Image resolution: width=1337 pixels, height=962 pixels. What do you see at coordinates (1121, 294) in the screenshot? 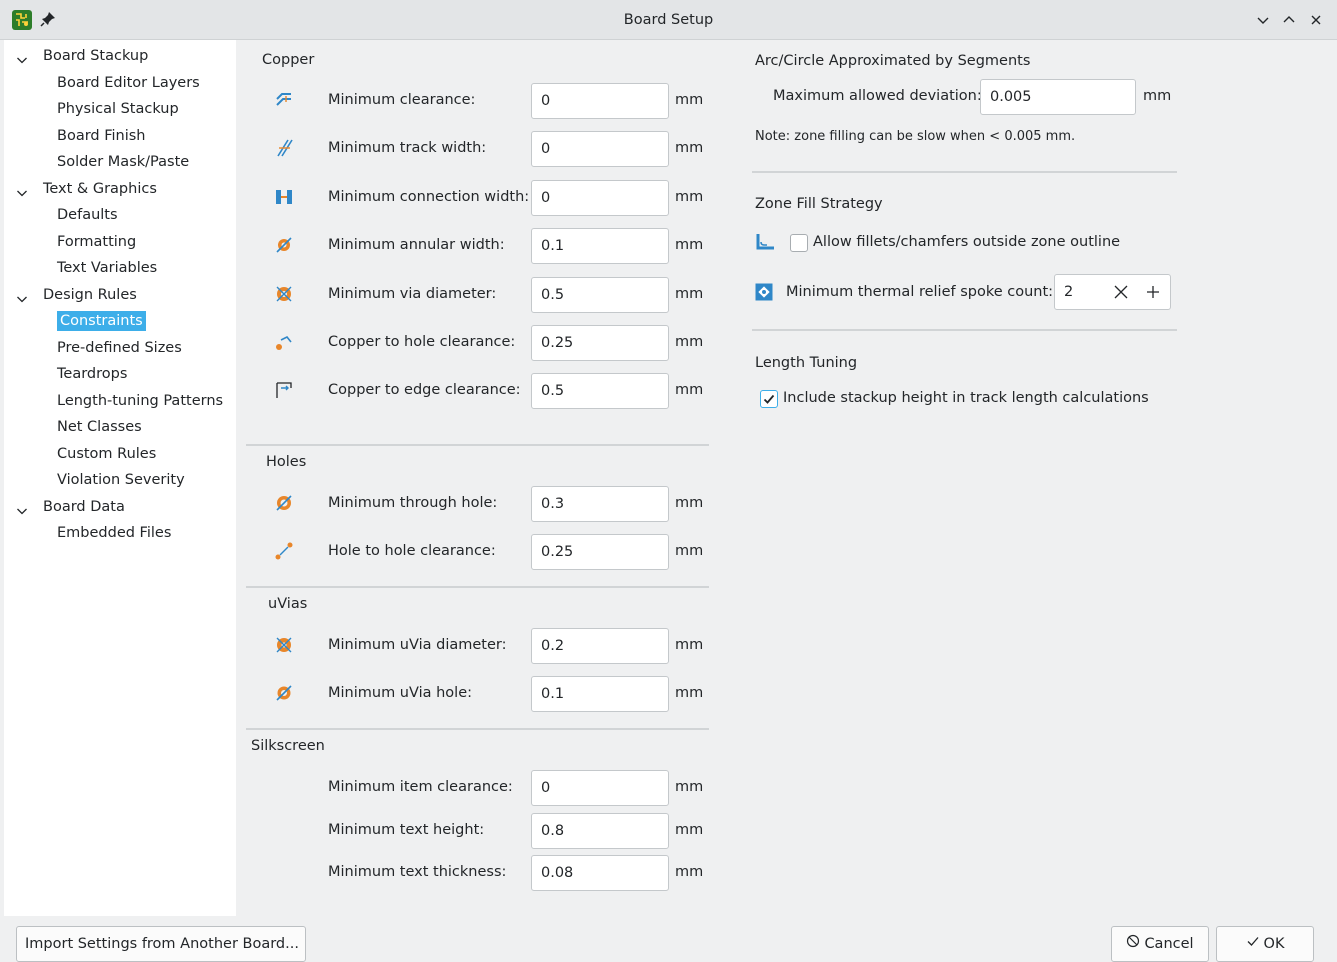
I see `decrement-icon` at bounding box center [1121, 294].